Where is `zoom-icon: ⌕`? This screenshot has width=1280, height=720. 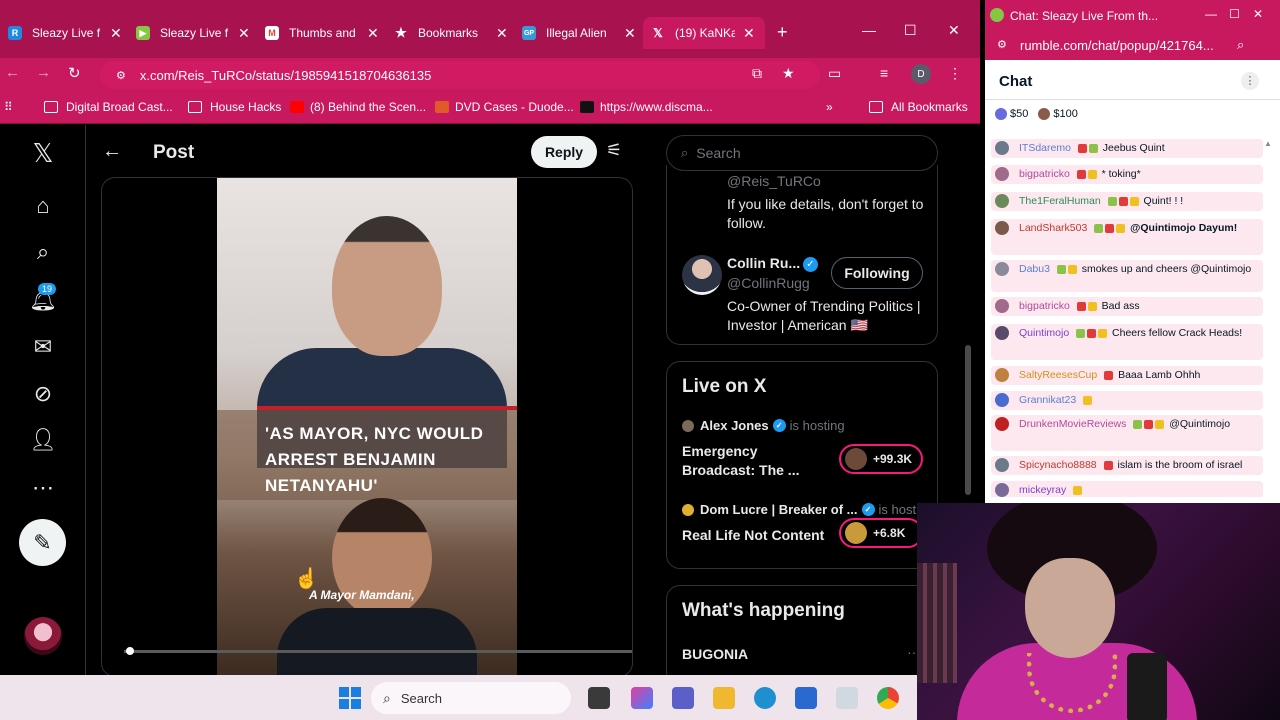 zoom-icon: ⌕ is located at coordinates (1240, 45).